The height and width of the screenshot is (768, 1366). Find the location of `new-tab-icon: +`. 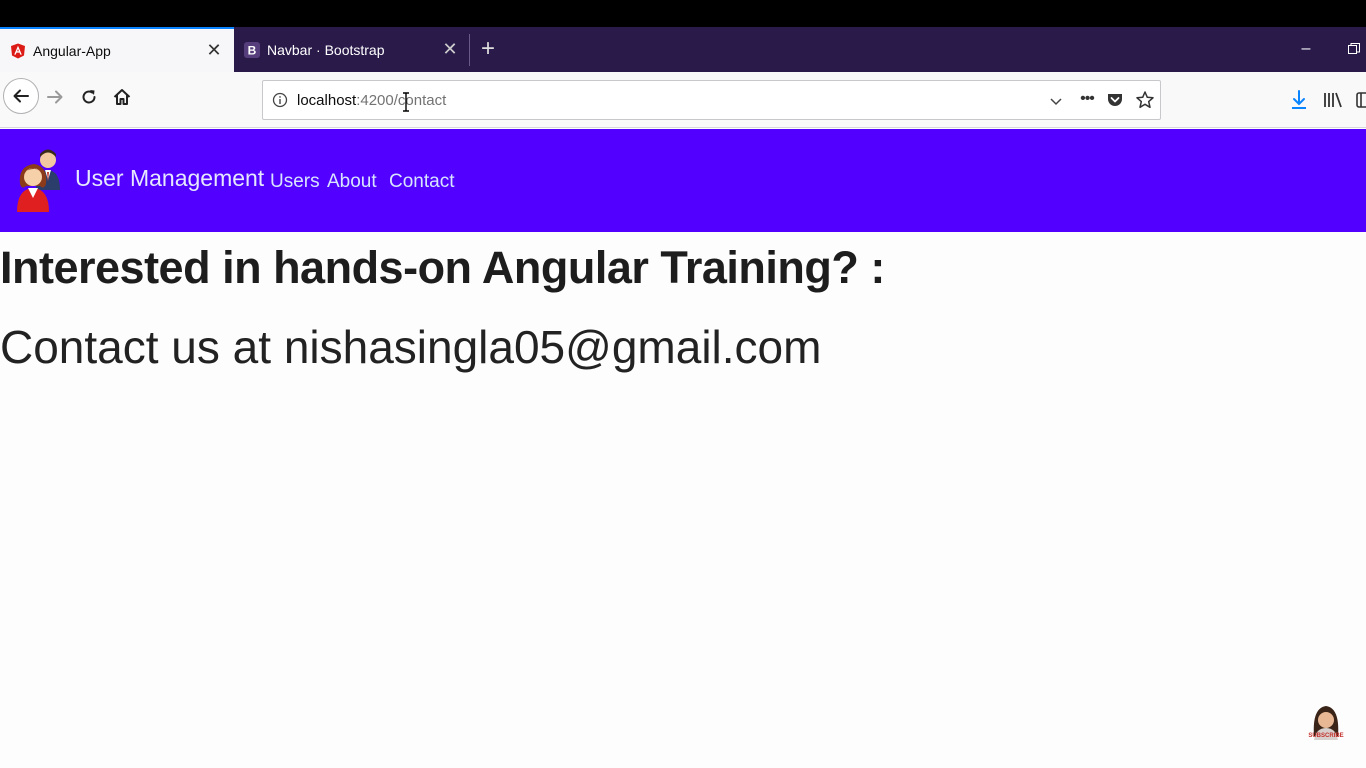

new-tab-icon: + is located at coordinates (488, 49).